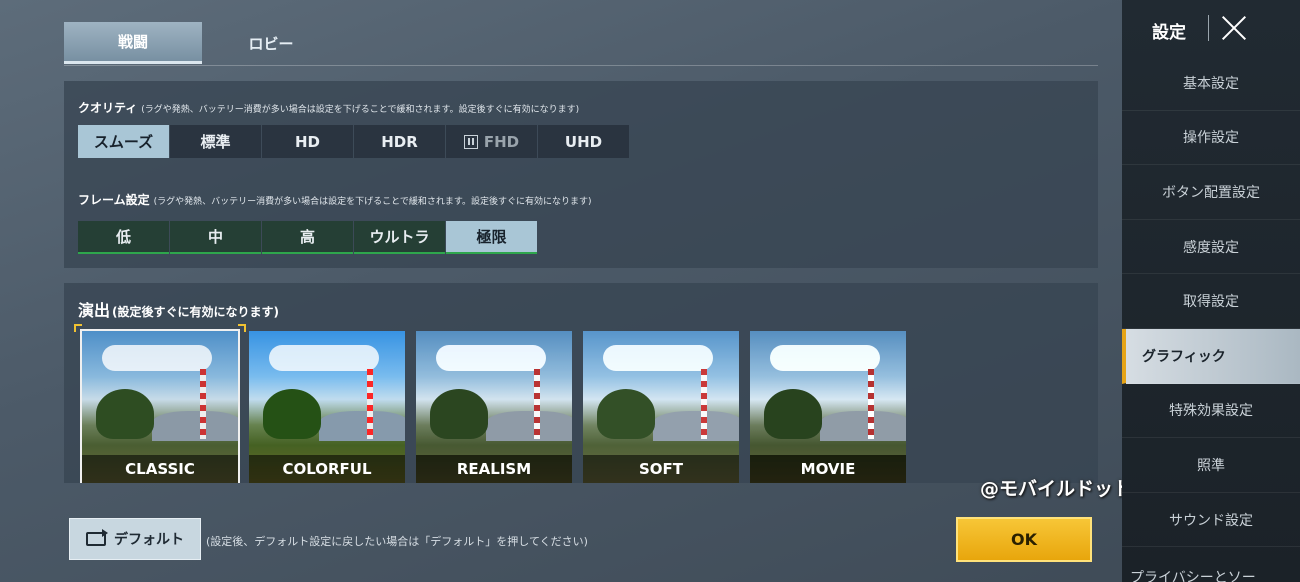 Image resolution: width=1300 pixels, height=582 pixels. I want to click on sidebar-item-sound: サウンド設定, so click(1211, 520).